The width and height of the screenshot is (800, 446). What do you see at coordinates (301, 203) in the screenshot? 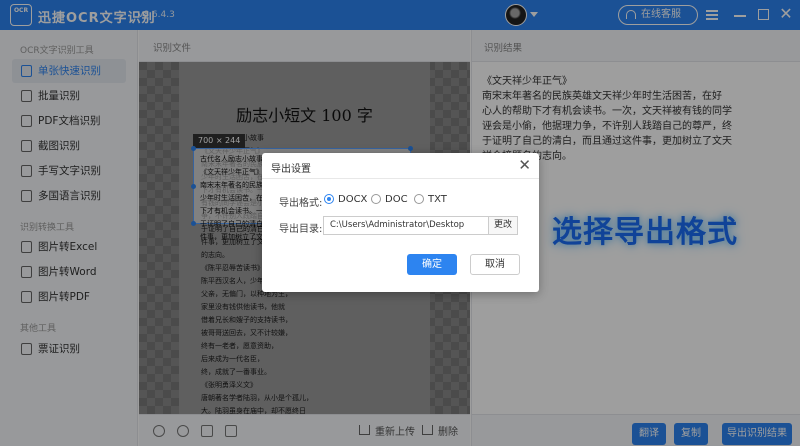
I see `export-format-label: 导出格式:` at bounding box center [301, 203].